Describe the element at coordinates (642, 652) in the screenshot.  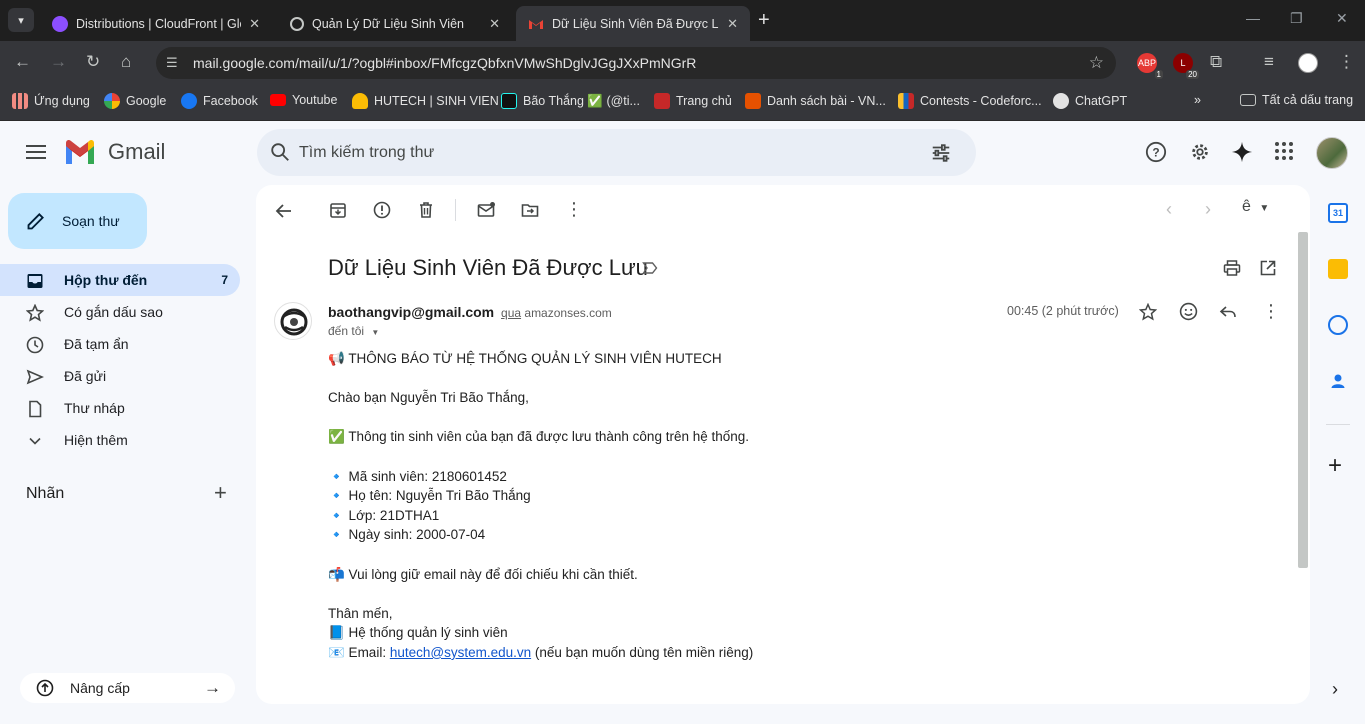
I see `email-suffix: (nếu bạn muốn dùng tên miền riêng)` at that location.